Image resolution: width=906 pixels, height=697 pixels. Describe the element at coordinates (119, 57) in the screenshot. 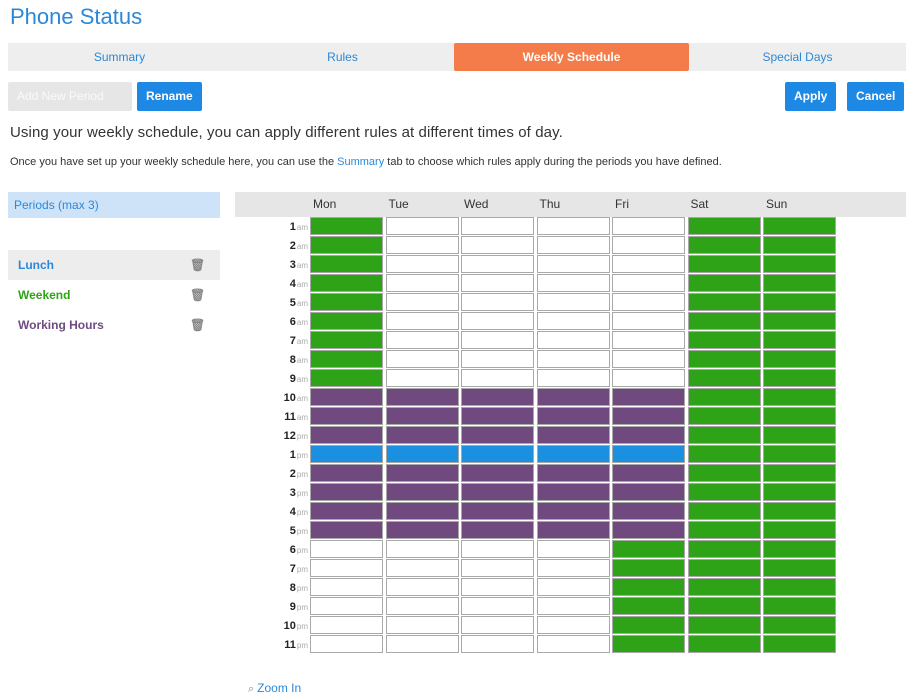

I see `tab-summary: Summary` at that location.